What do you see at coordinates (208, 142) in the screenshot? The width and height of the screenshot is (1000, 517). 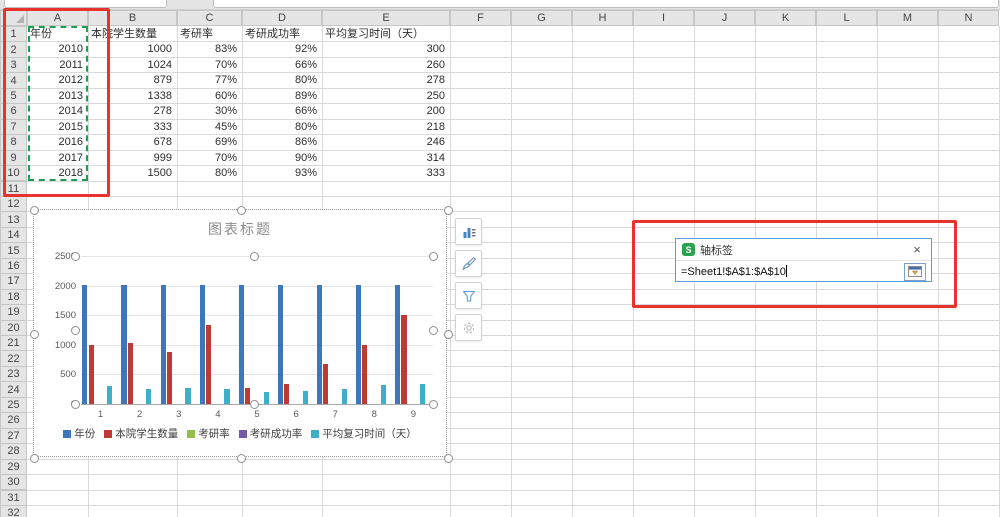 I see `cell-C8: 69%` at bounding box center [208, 142].